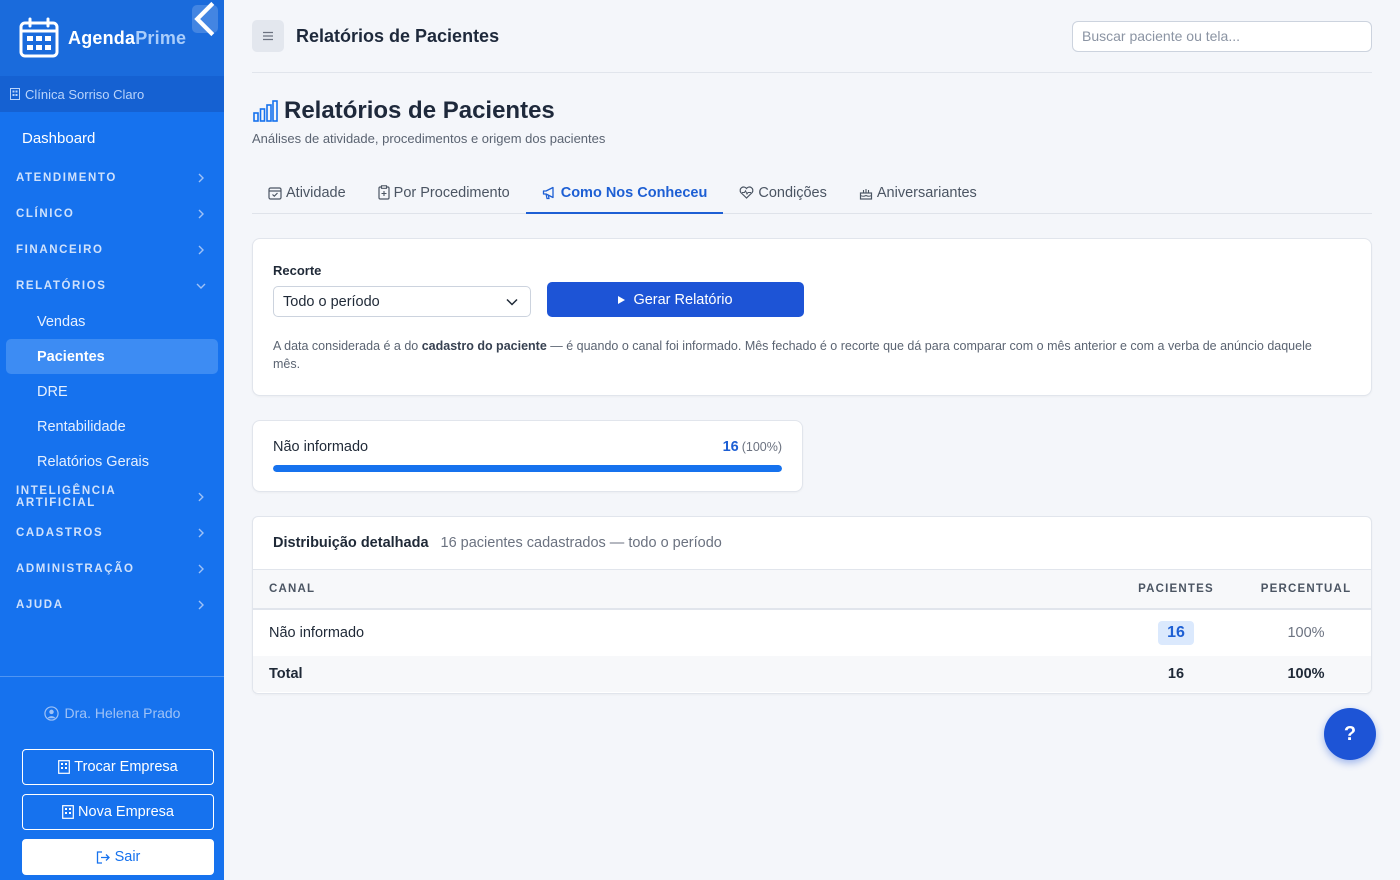  What do you see at coordinates (112, 497) in the screenshot?
I see `sidebar-section-ia: INTELIGÊNCIA ARTIFICIAL` at bounding box center [112, 497].